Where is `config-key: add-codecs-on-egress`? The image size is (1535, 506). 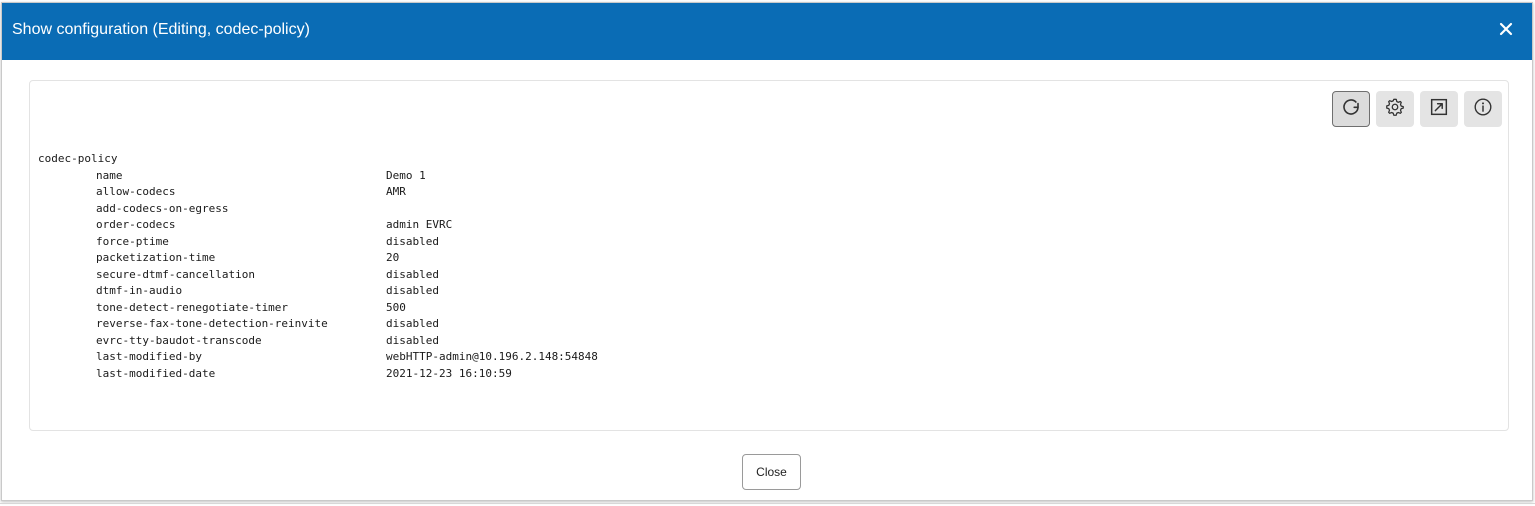
config-key: add-codecs-on-egress is located at coordinates (162, 208).